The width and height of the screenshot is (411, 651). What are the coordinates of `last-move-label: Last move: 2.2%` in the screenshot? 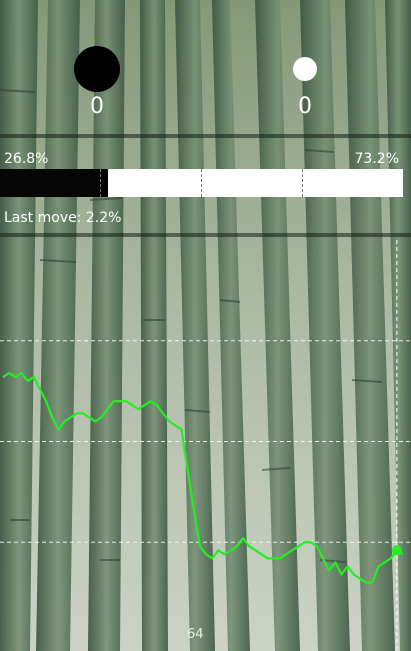 It's located at (63, 218).